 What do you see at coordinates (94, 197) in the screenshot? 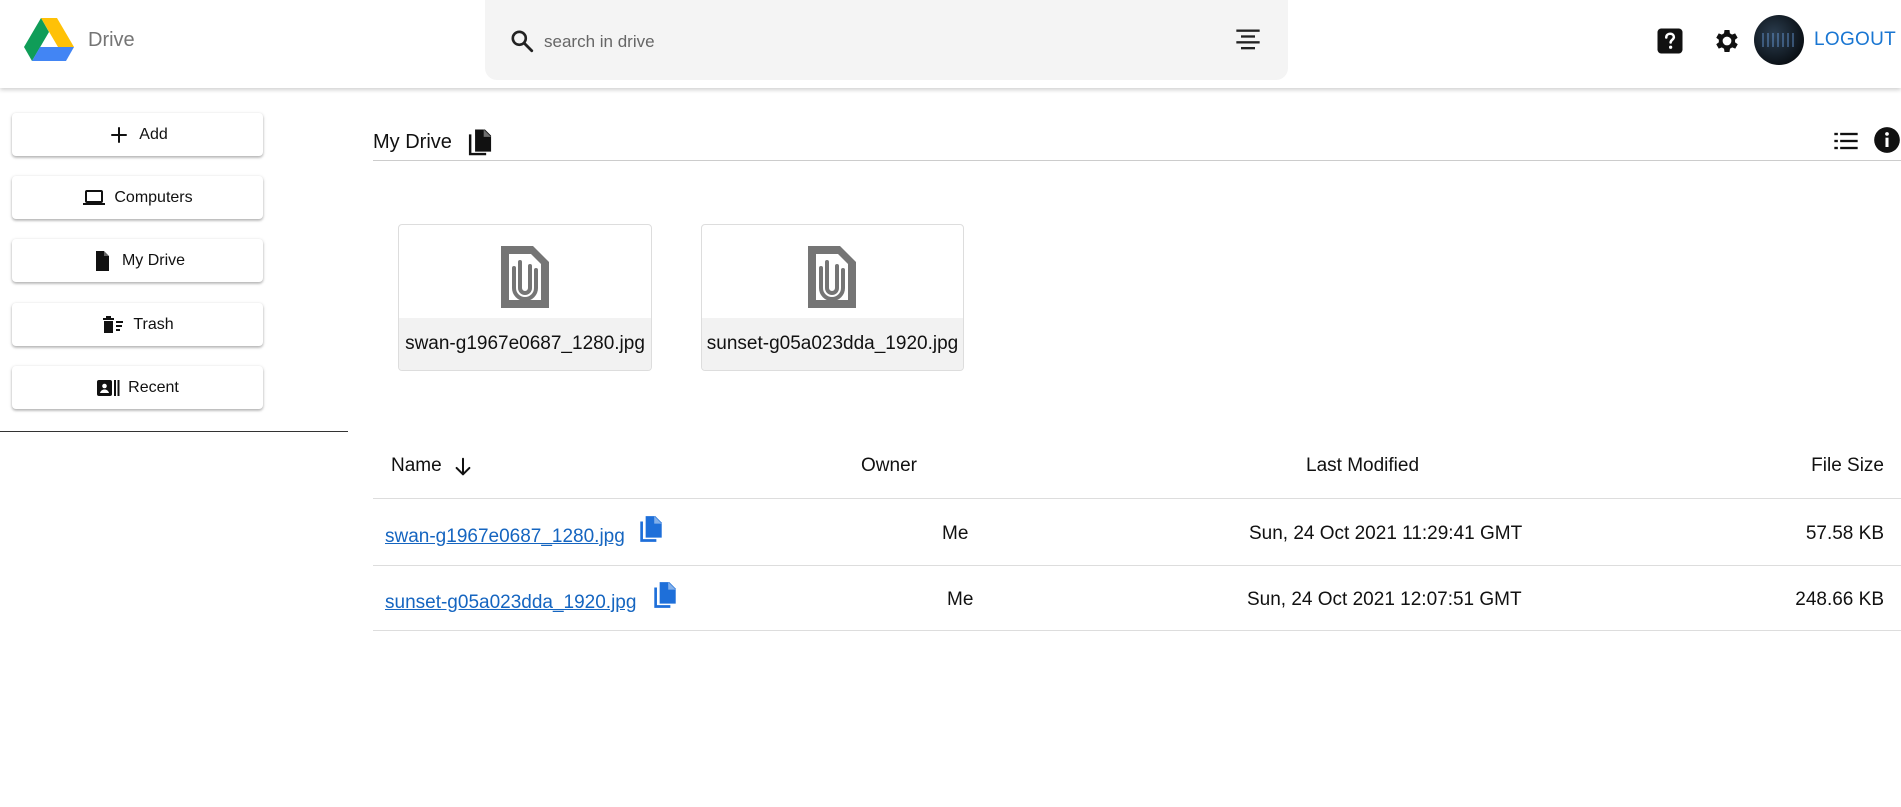
I see `laptop-icon` at bounding box center [94, 197].